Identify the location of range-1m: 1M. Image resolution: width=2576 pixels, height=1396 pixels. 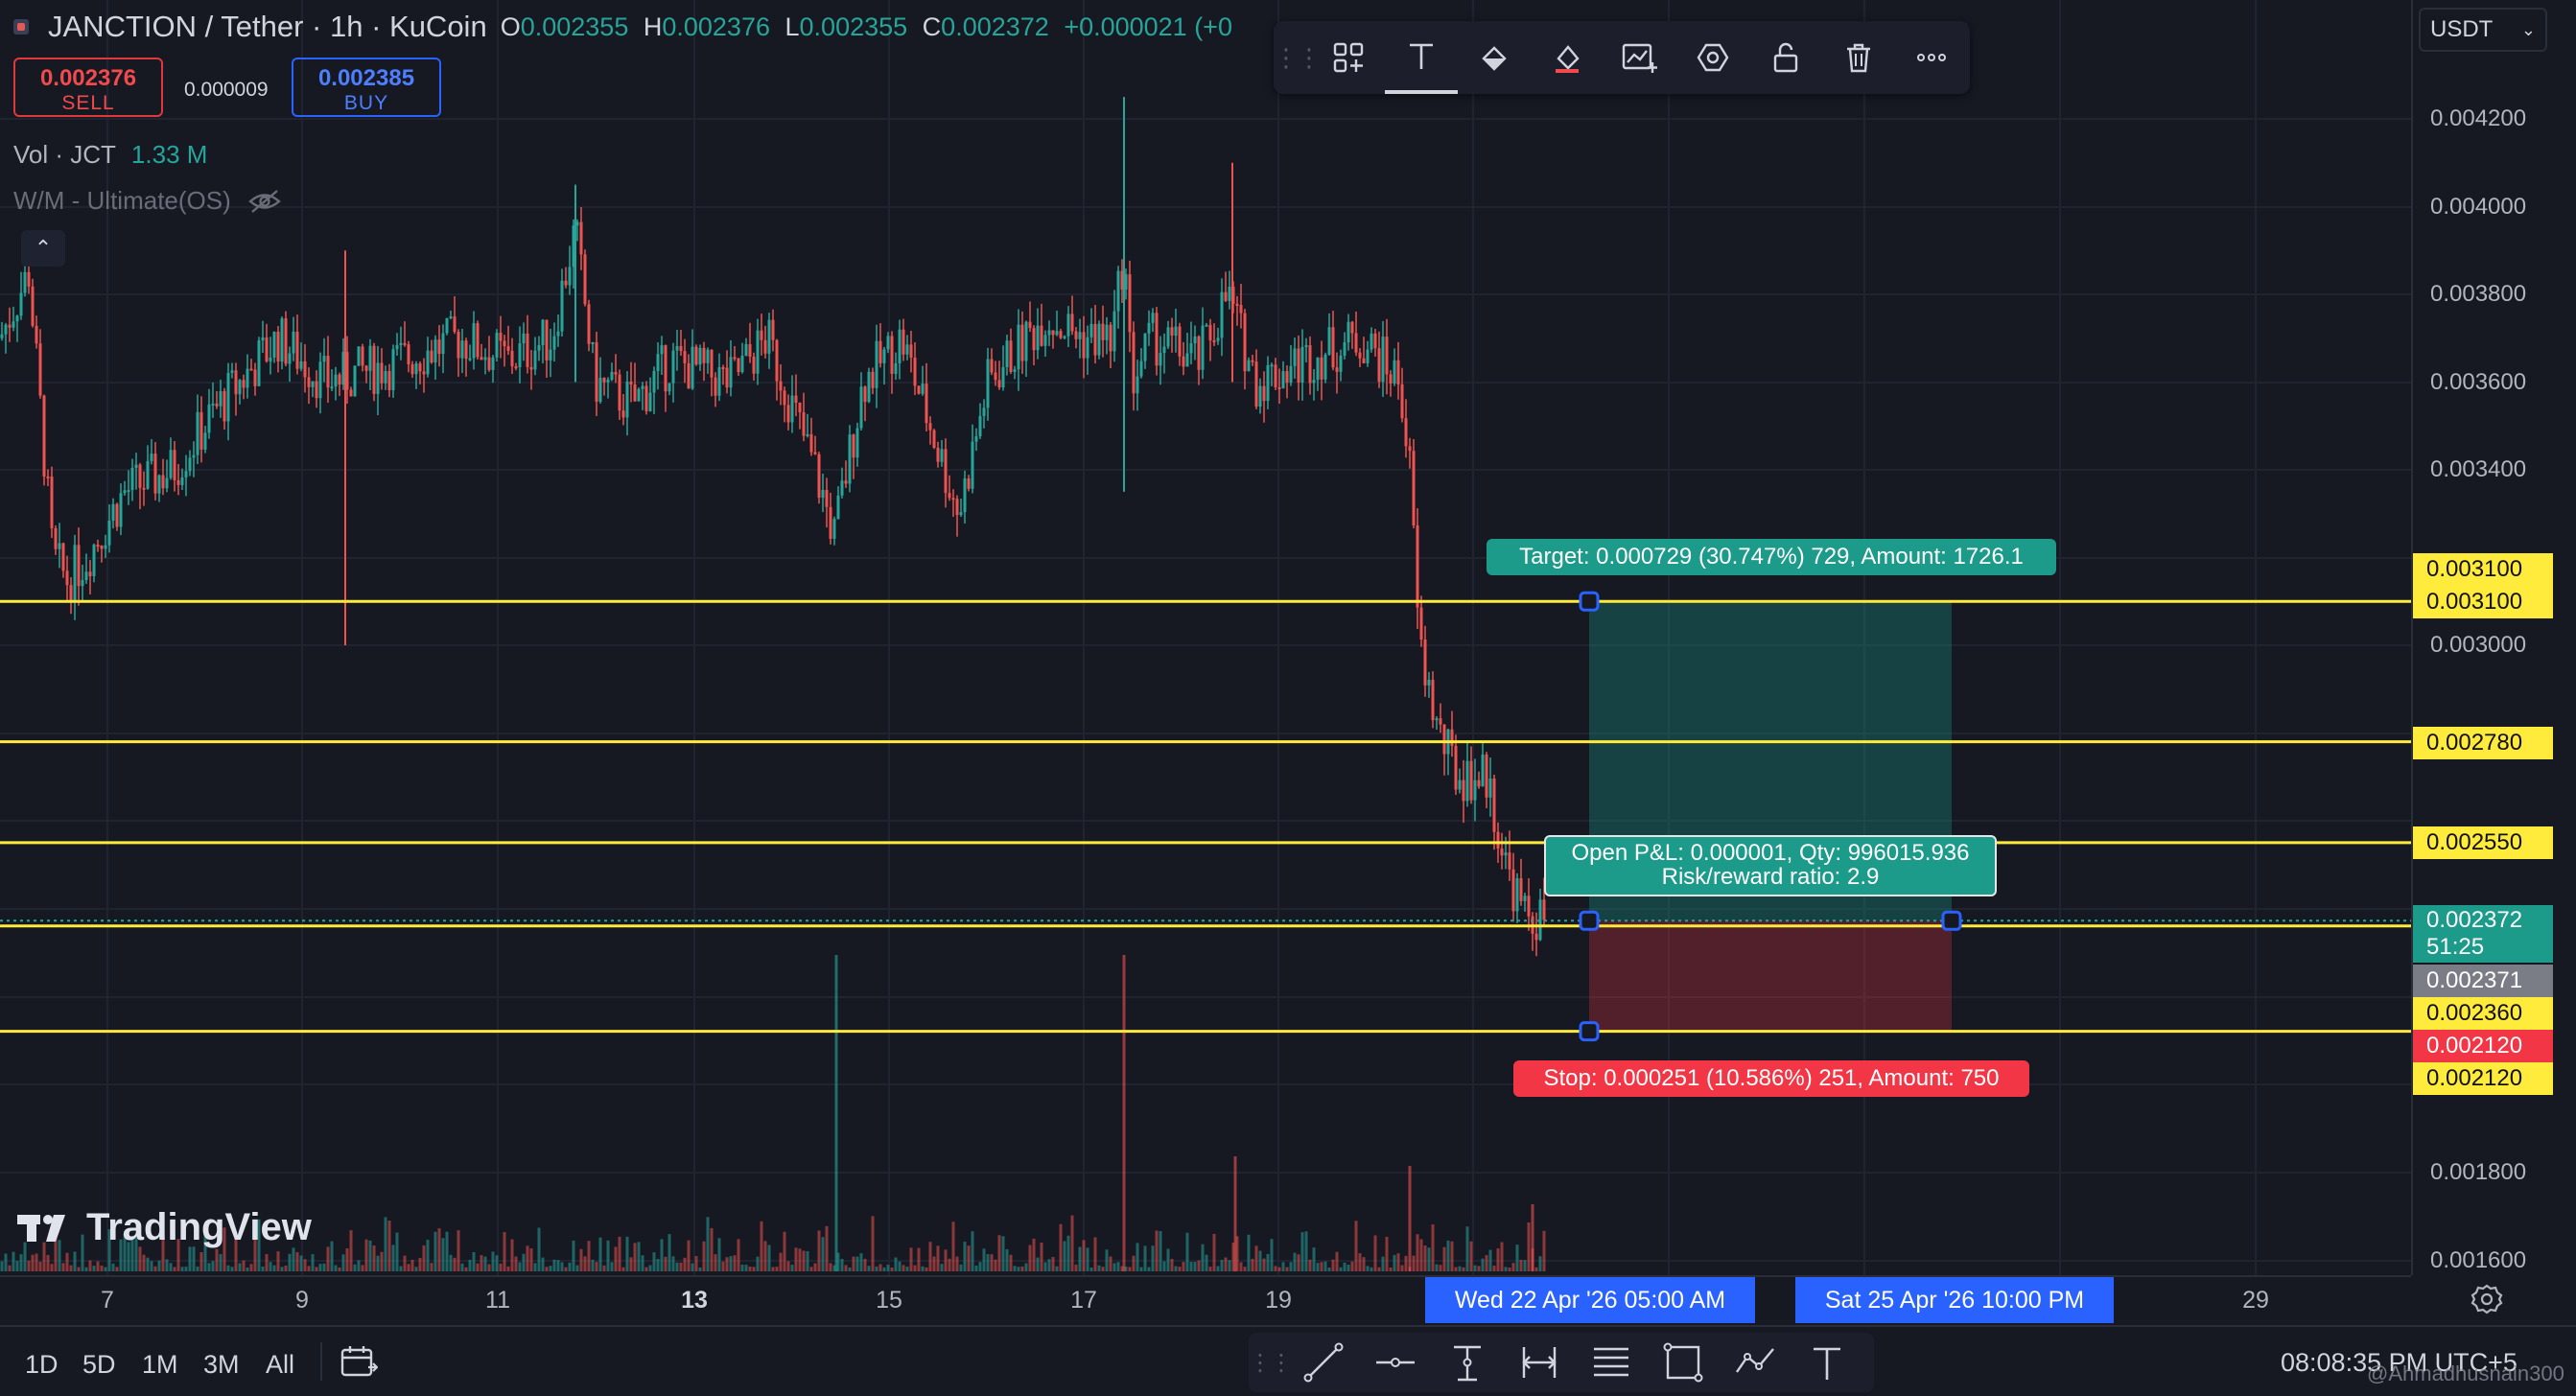
(160, 1365).